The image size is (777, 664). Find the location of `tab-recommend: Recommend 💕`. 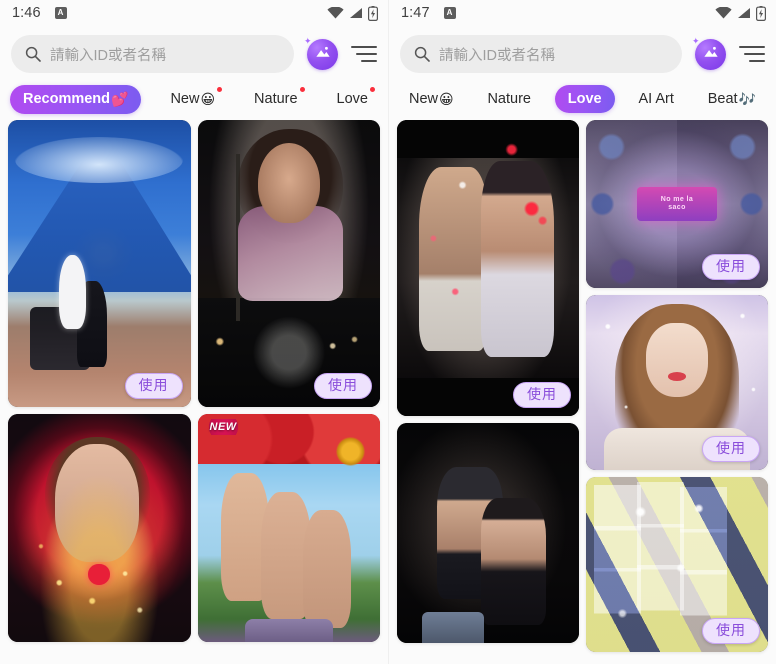

tab-recommend: Recommend 💕 is located at coordinates (76, 99).